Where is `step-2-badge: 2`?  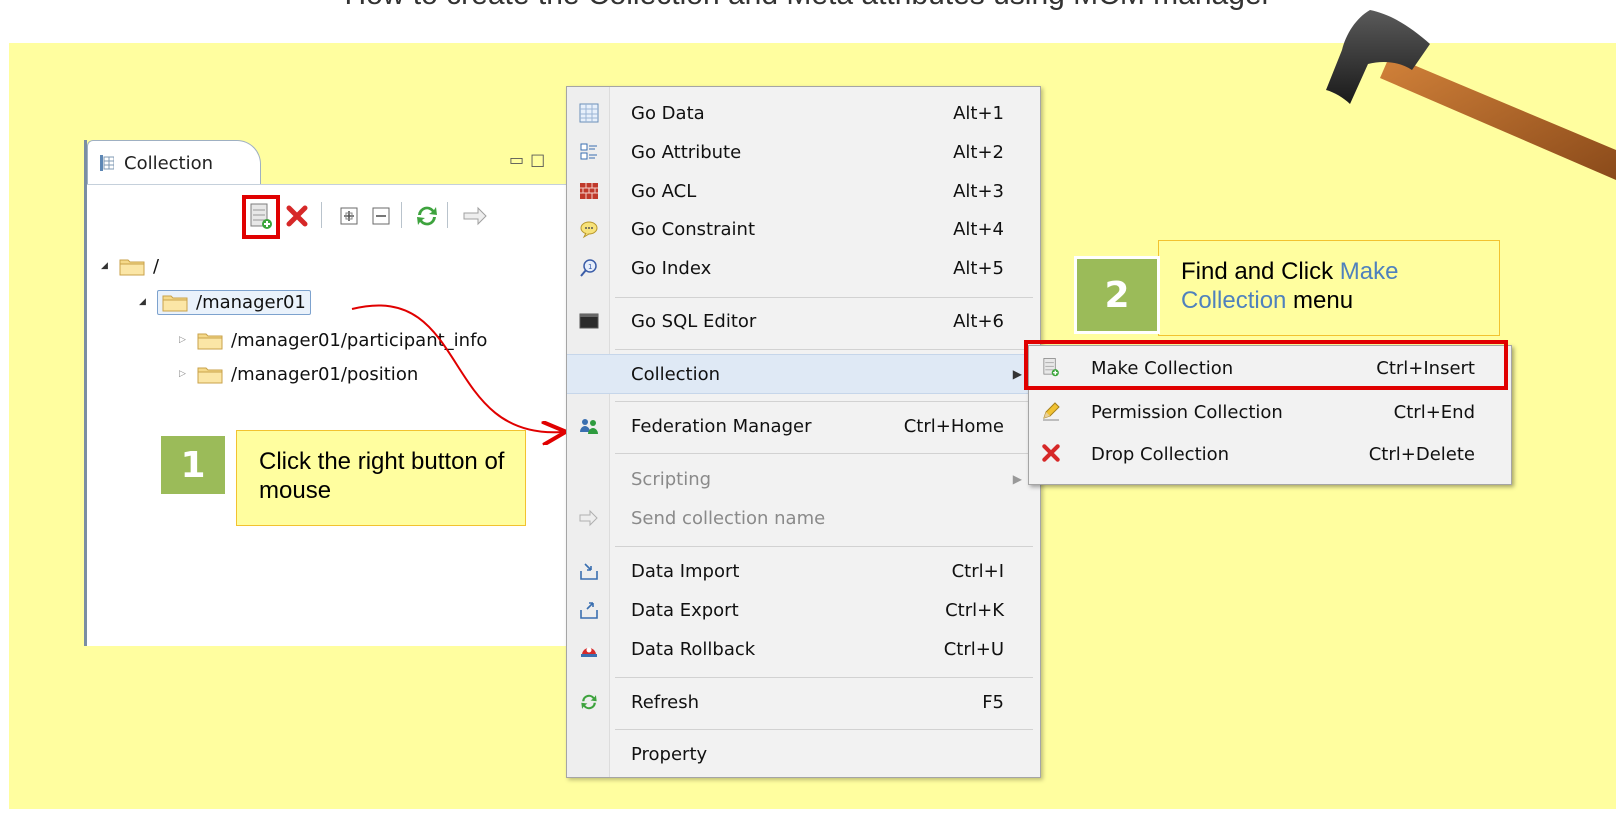 step-2-badge: 2 is located at coordinates (1117, 295).